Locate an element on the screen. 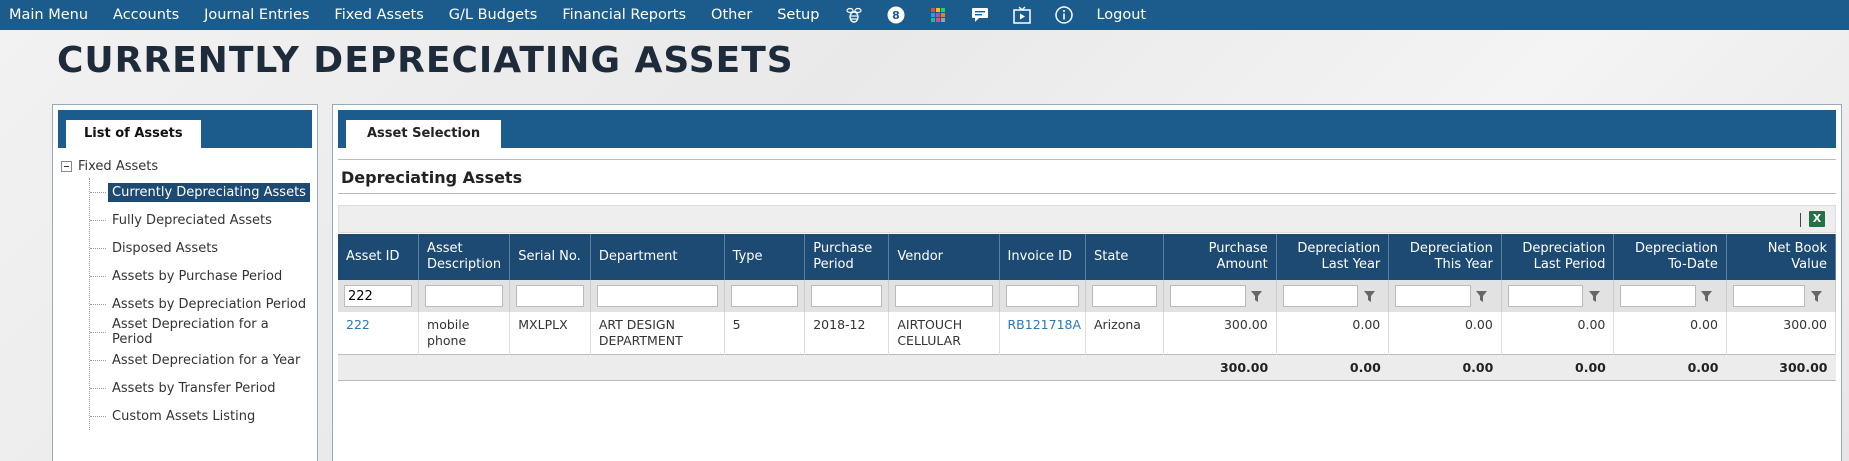 The width and height of the screenshot is (1849, 461). nav-other: Other is located at coordinates (731, 15).